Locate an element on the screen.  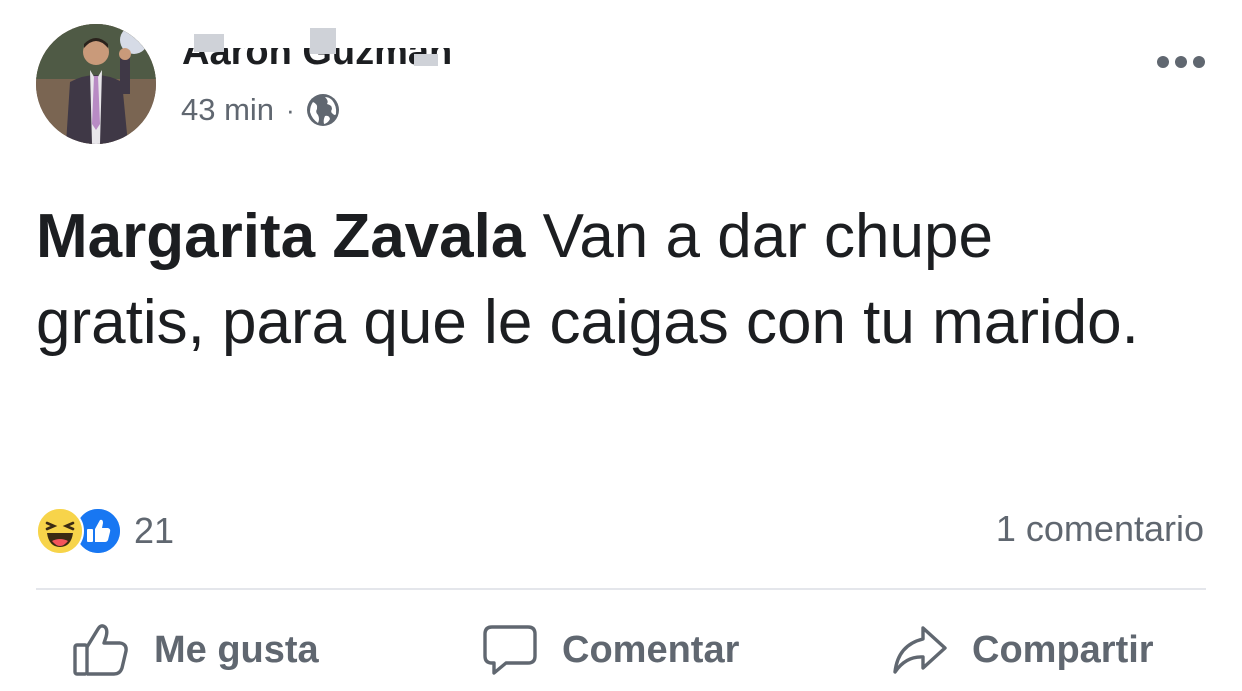
thumbs-up-icon is located at coordinates (100, 650).